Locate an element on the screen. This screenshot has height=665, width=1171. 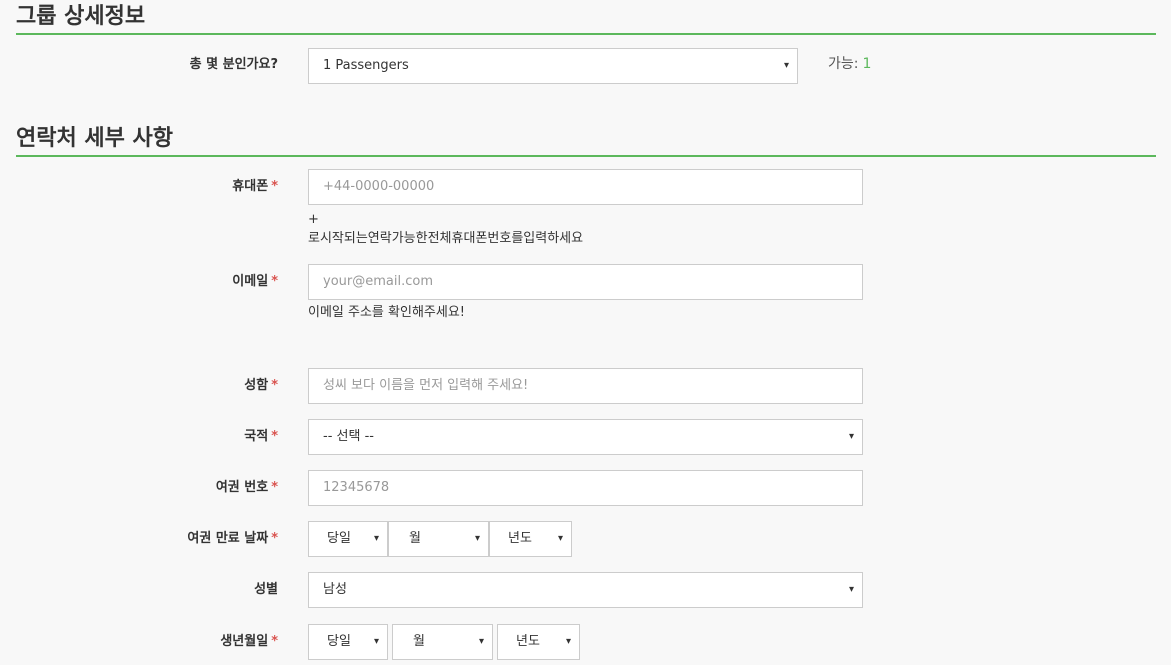
name-input: 성씨 보다 이름을 먼저 입력해 주세요! is located at coordinates (585, 386).